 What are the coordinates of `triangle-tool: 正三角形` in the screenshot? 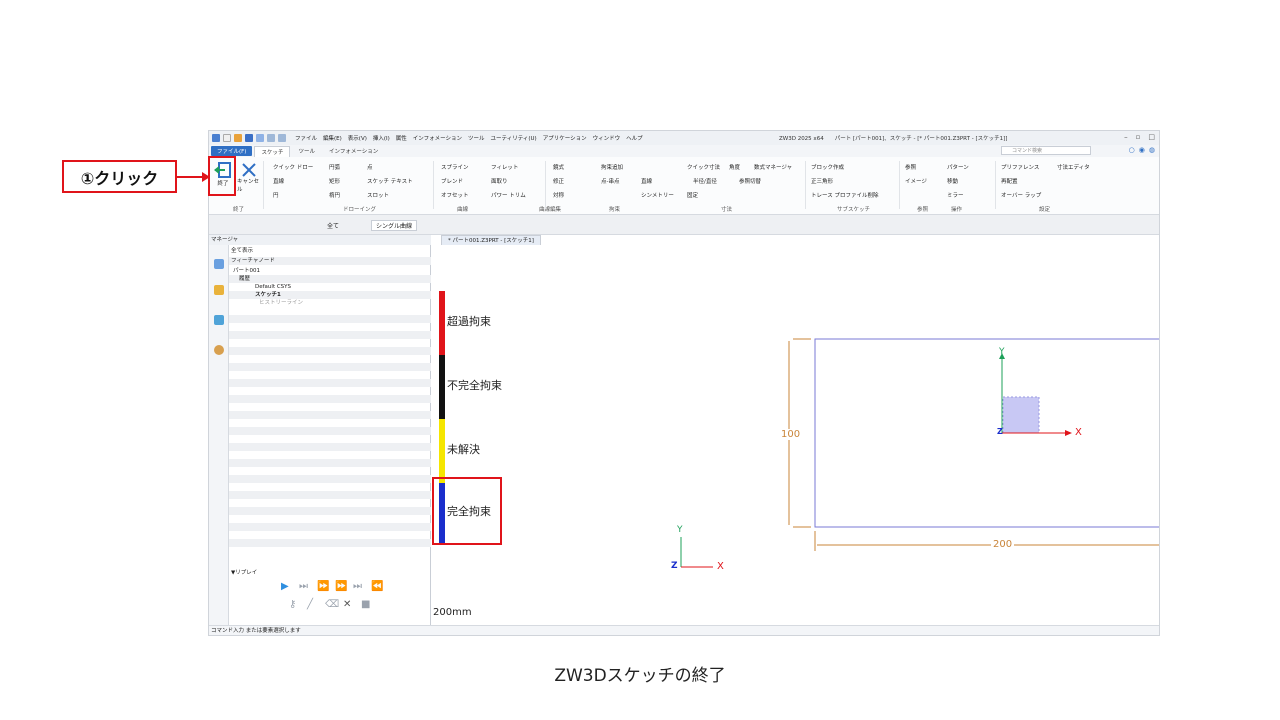 It's located at (822, 181).